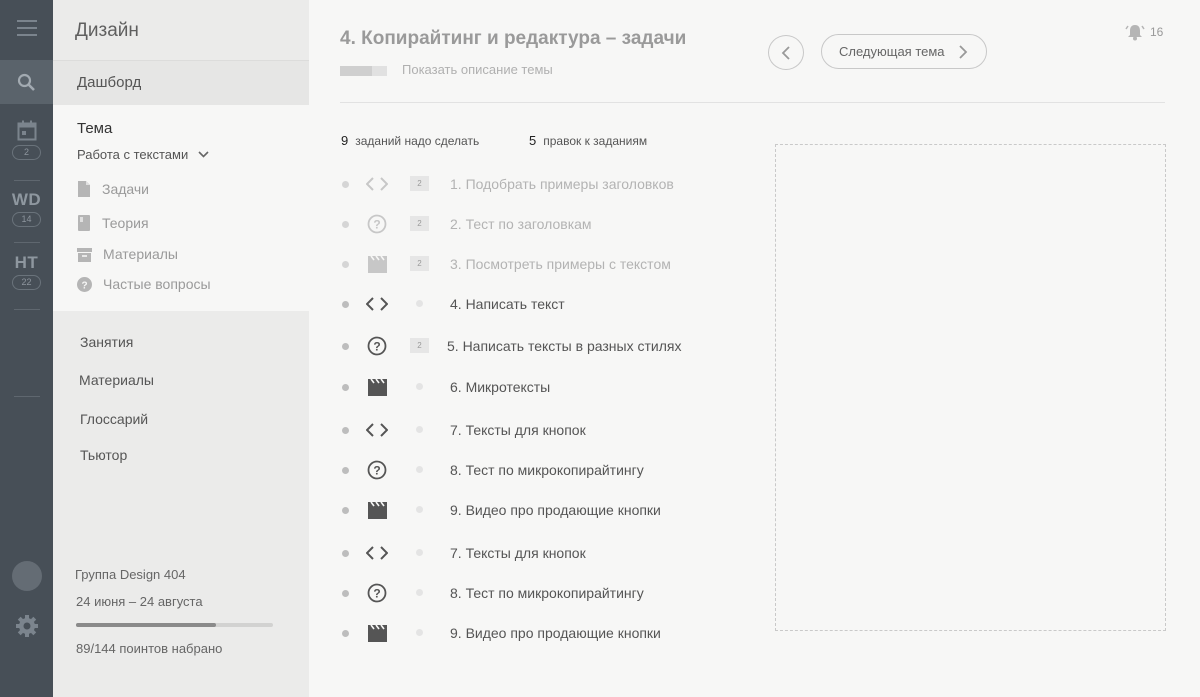  Describe the element at coordinates (95, 128) in the screenshot. I see `topic-label: Тема` at that location.